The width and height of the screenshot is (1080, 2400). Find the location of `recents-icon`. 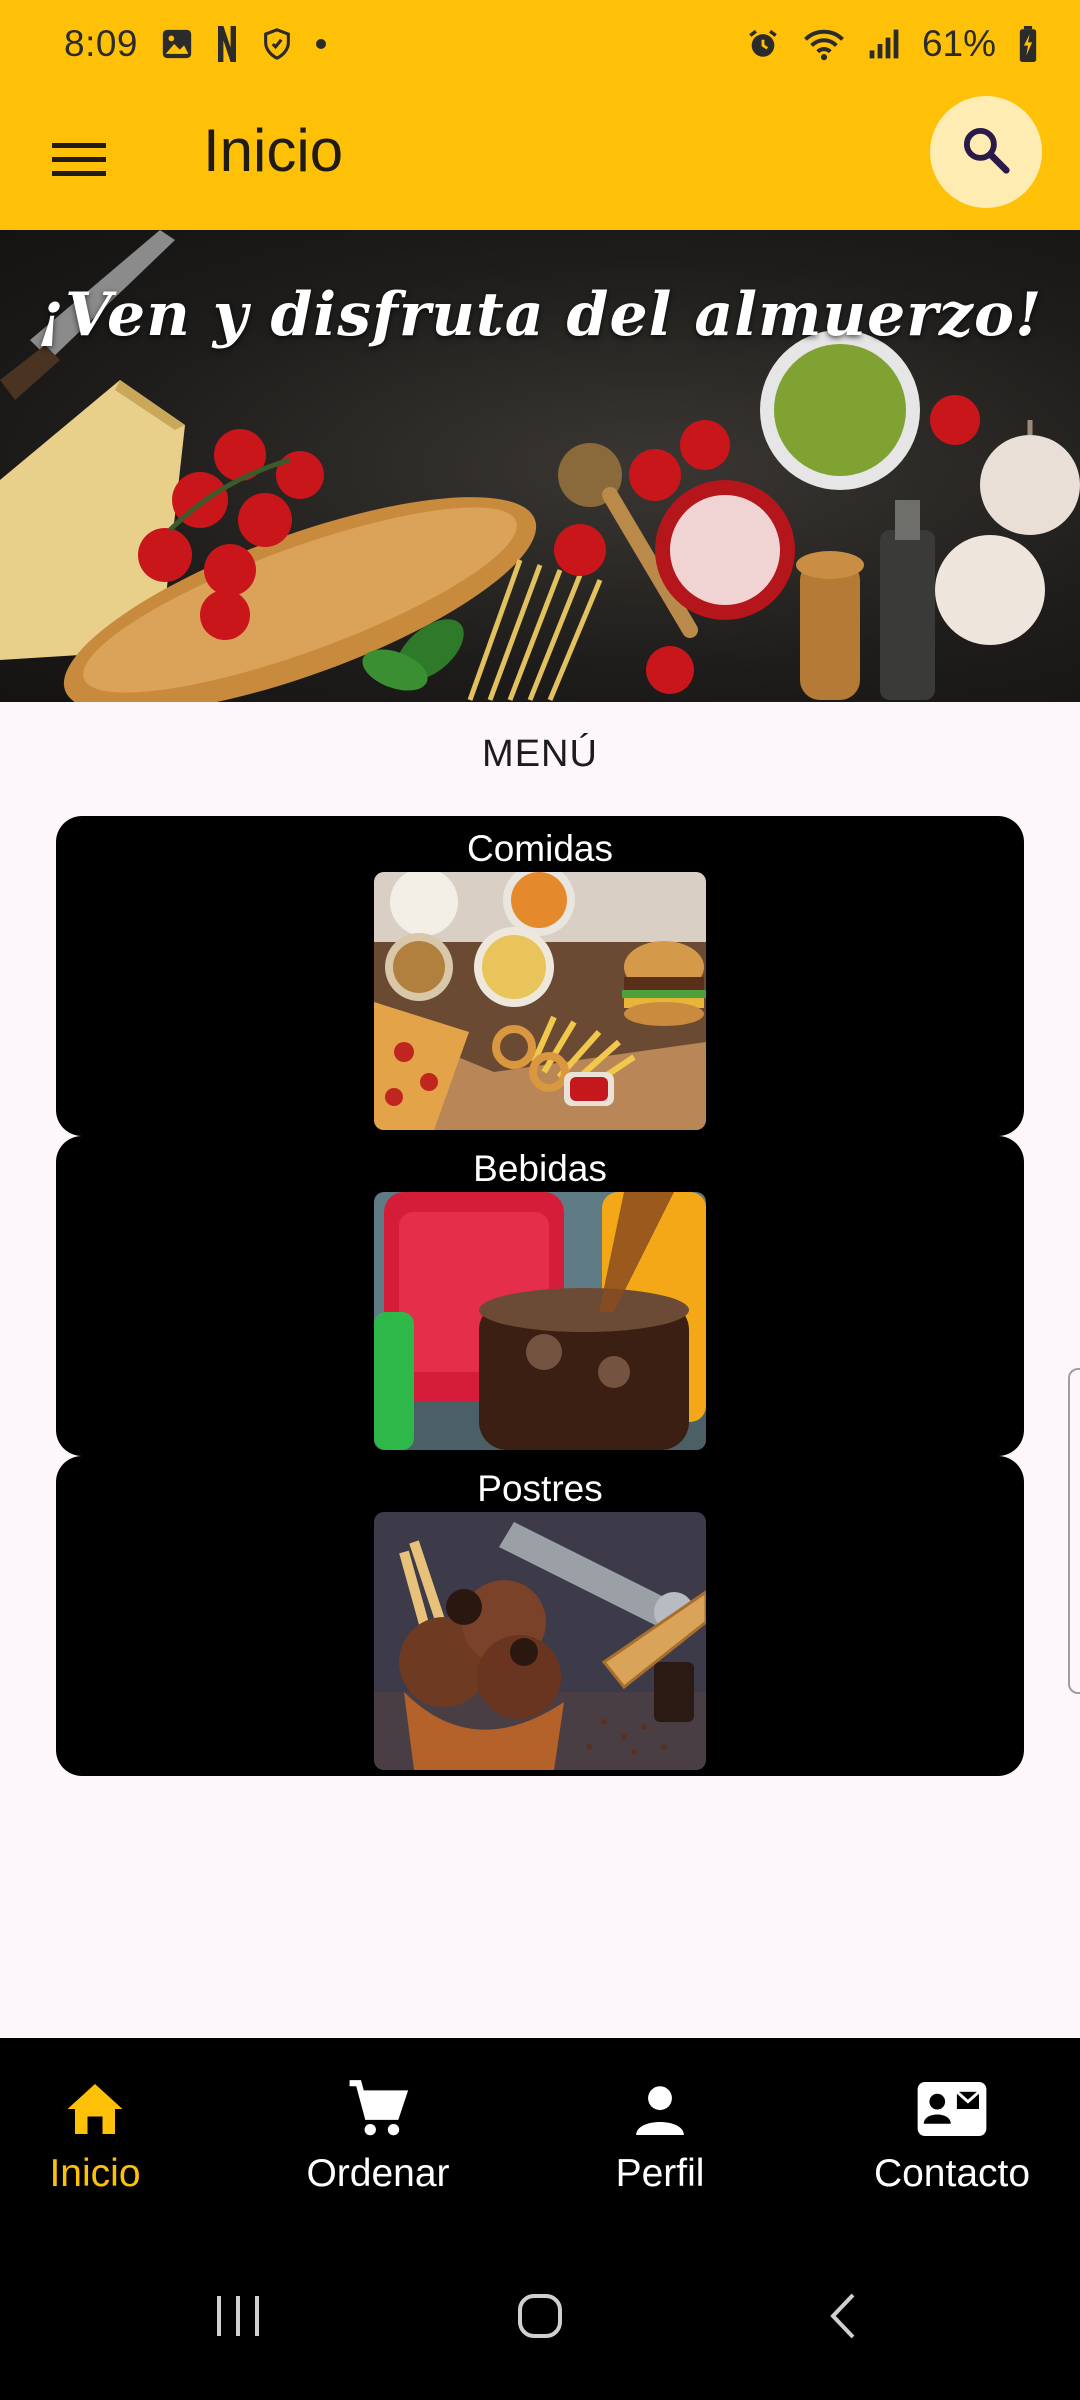

recents-icon is located at coordinates (238, 2318).